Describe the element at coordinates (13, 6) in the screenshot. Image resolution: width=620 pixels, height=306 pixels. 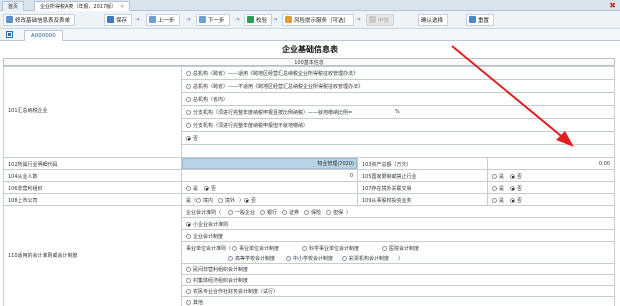
I see `tab-home: 首页` at that location.